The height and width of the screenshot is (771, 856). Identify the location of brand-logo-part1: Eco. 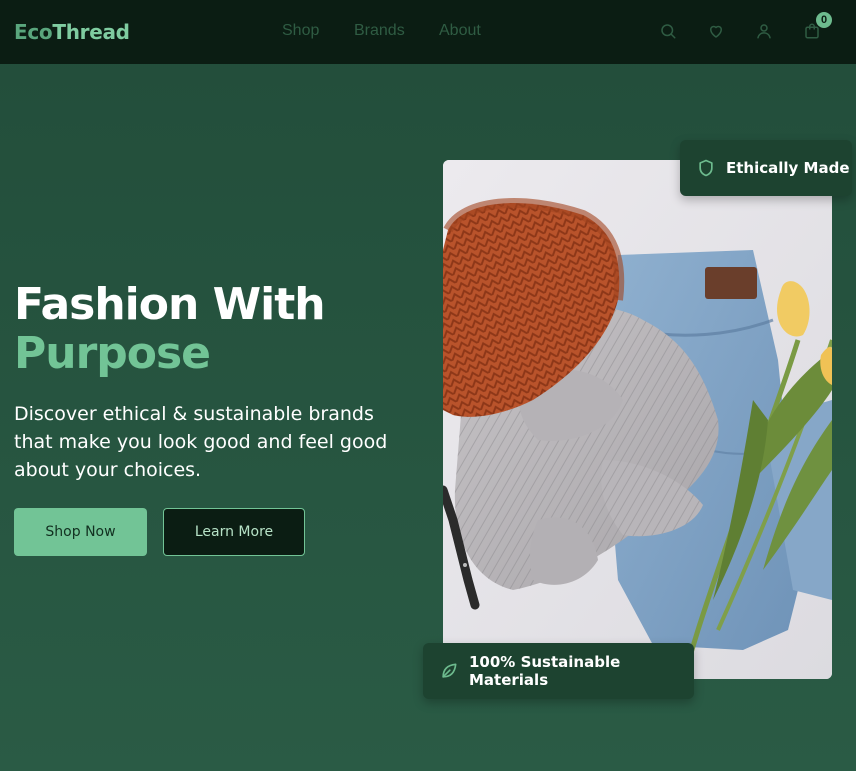
(33, 32).